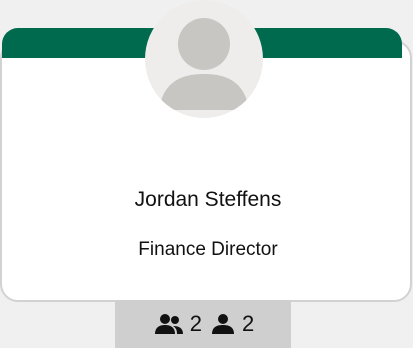 The height and width of the screenshot is (348, 413). What do you see at coordinates (204, 64) in the screenshot?
I see `user-avatar-icon` at bounding box center [204, 64].